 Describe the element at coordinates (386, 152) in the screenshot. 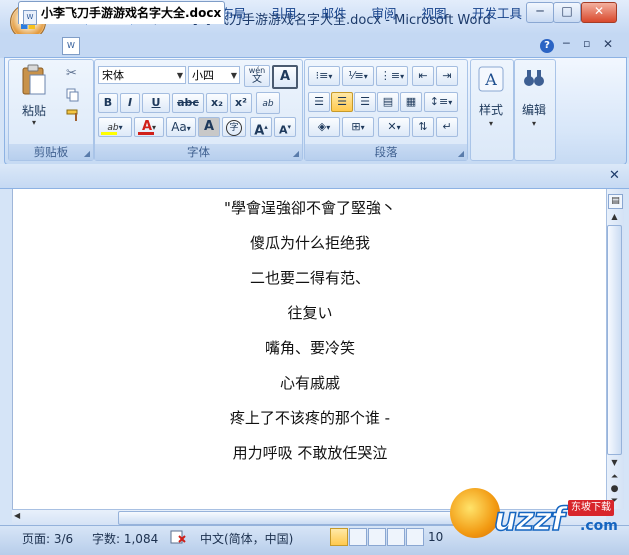

I see `paragraph-group-label: 段落` at that location.